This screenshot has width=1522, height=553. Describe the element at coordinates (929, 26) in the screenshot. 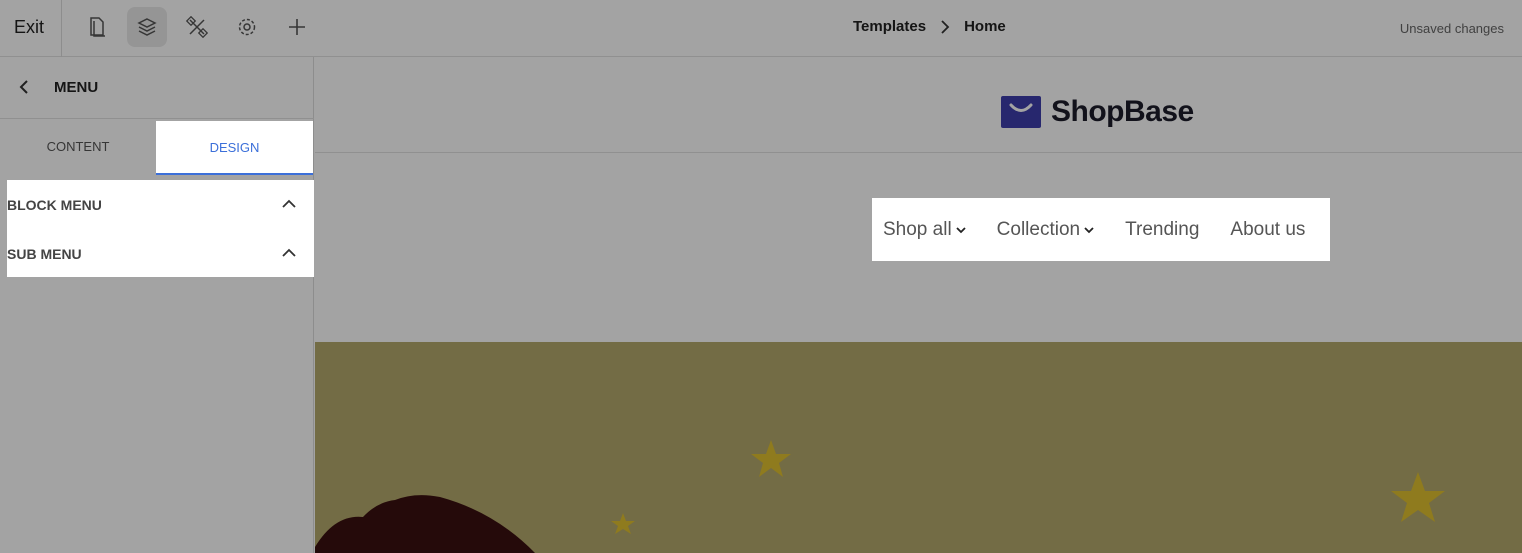

I see `breadcrumb: Templates Home` at that location.